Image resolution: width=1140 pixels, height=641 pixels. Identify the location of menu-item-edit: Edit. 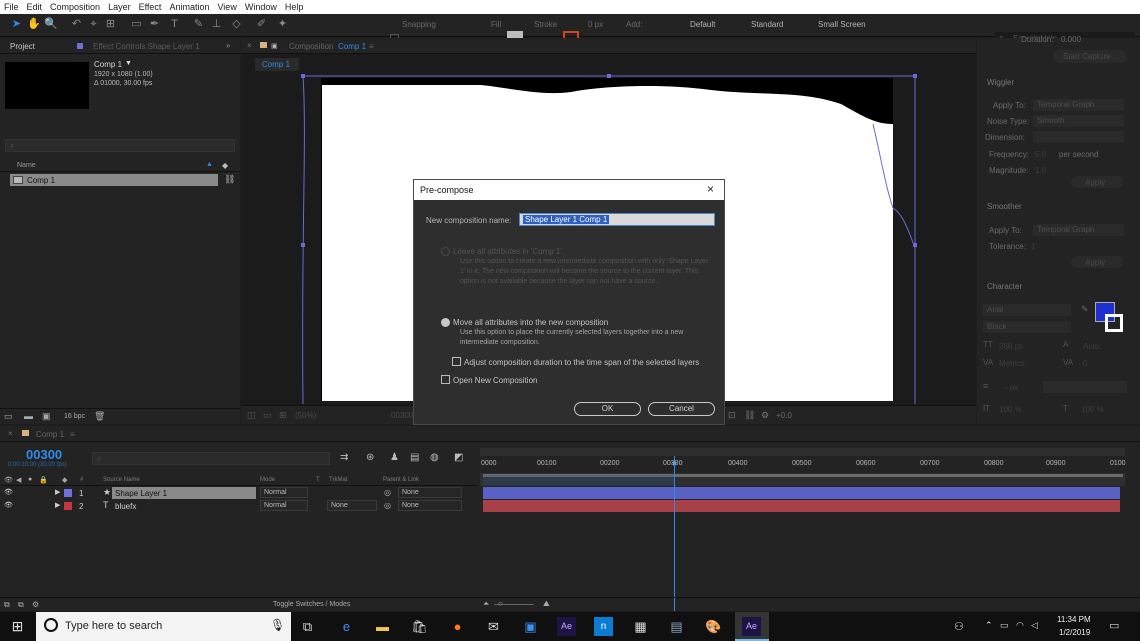
(35, 7).